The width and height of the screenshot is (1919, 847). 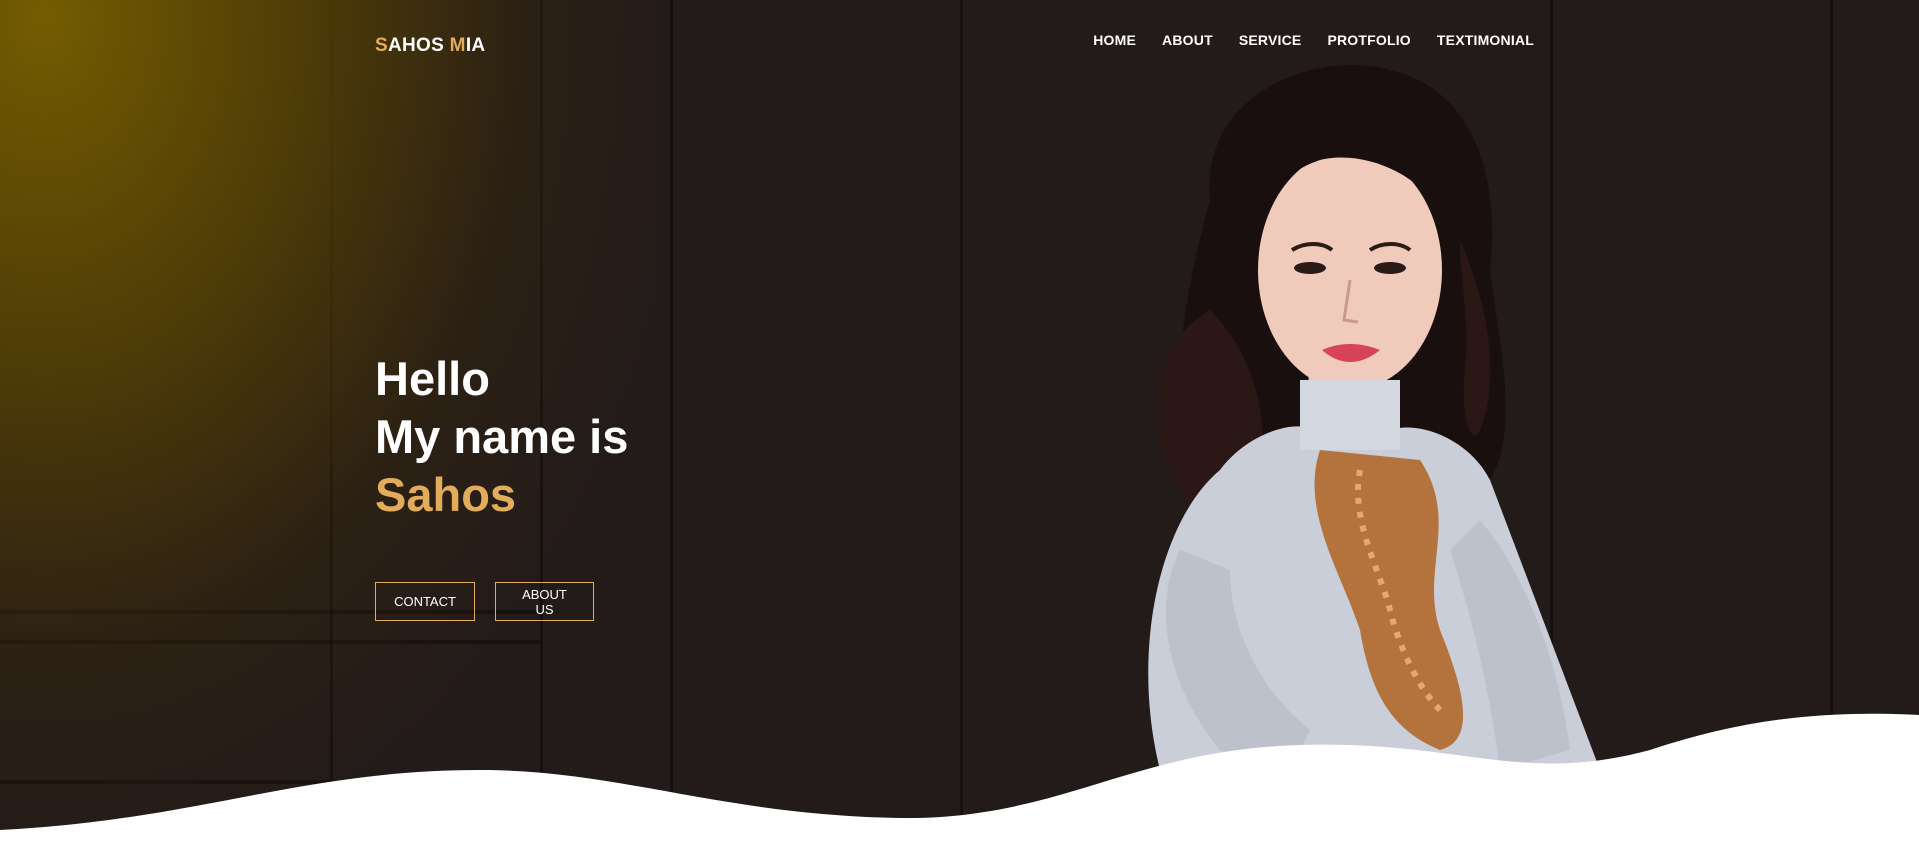 What do you see at coordinates (432, 378) in the screenshot?
I see `hero-greeting: Hello` at bounding box center [432, 378].